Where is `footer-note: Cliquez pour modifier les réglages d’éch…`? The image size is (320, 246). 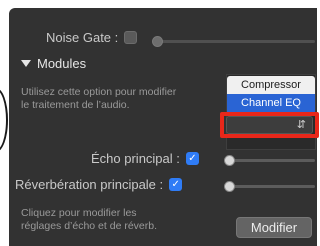 footer-note: Cliquez pour modifier les réglages d’éch… is located at coordinates (121, 220).